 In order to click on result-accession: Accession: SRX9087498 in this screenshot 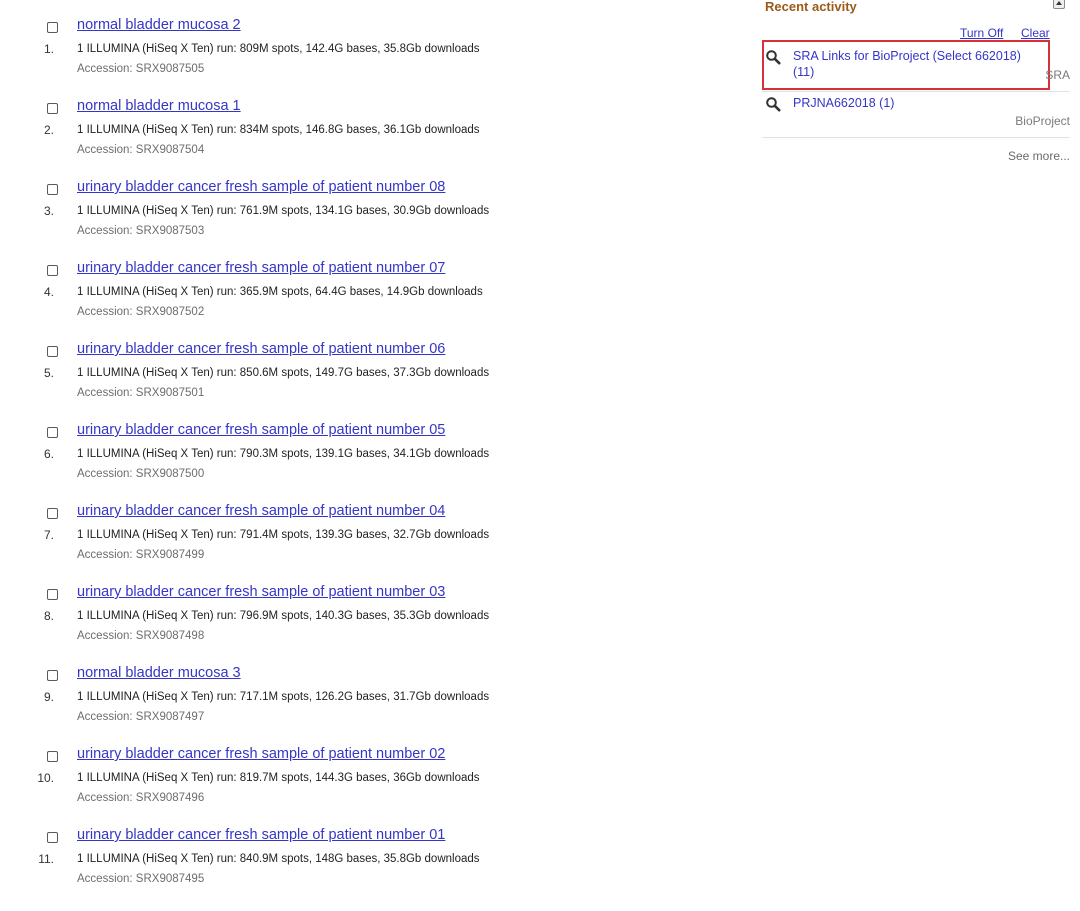, I will do `click(141, 636)`.